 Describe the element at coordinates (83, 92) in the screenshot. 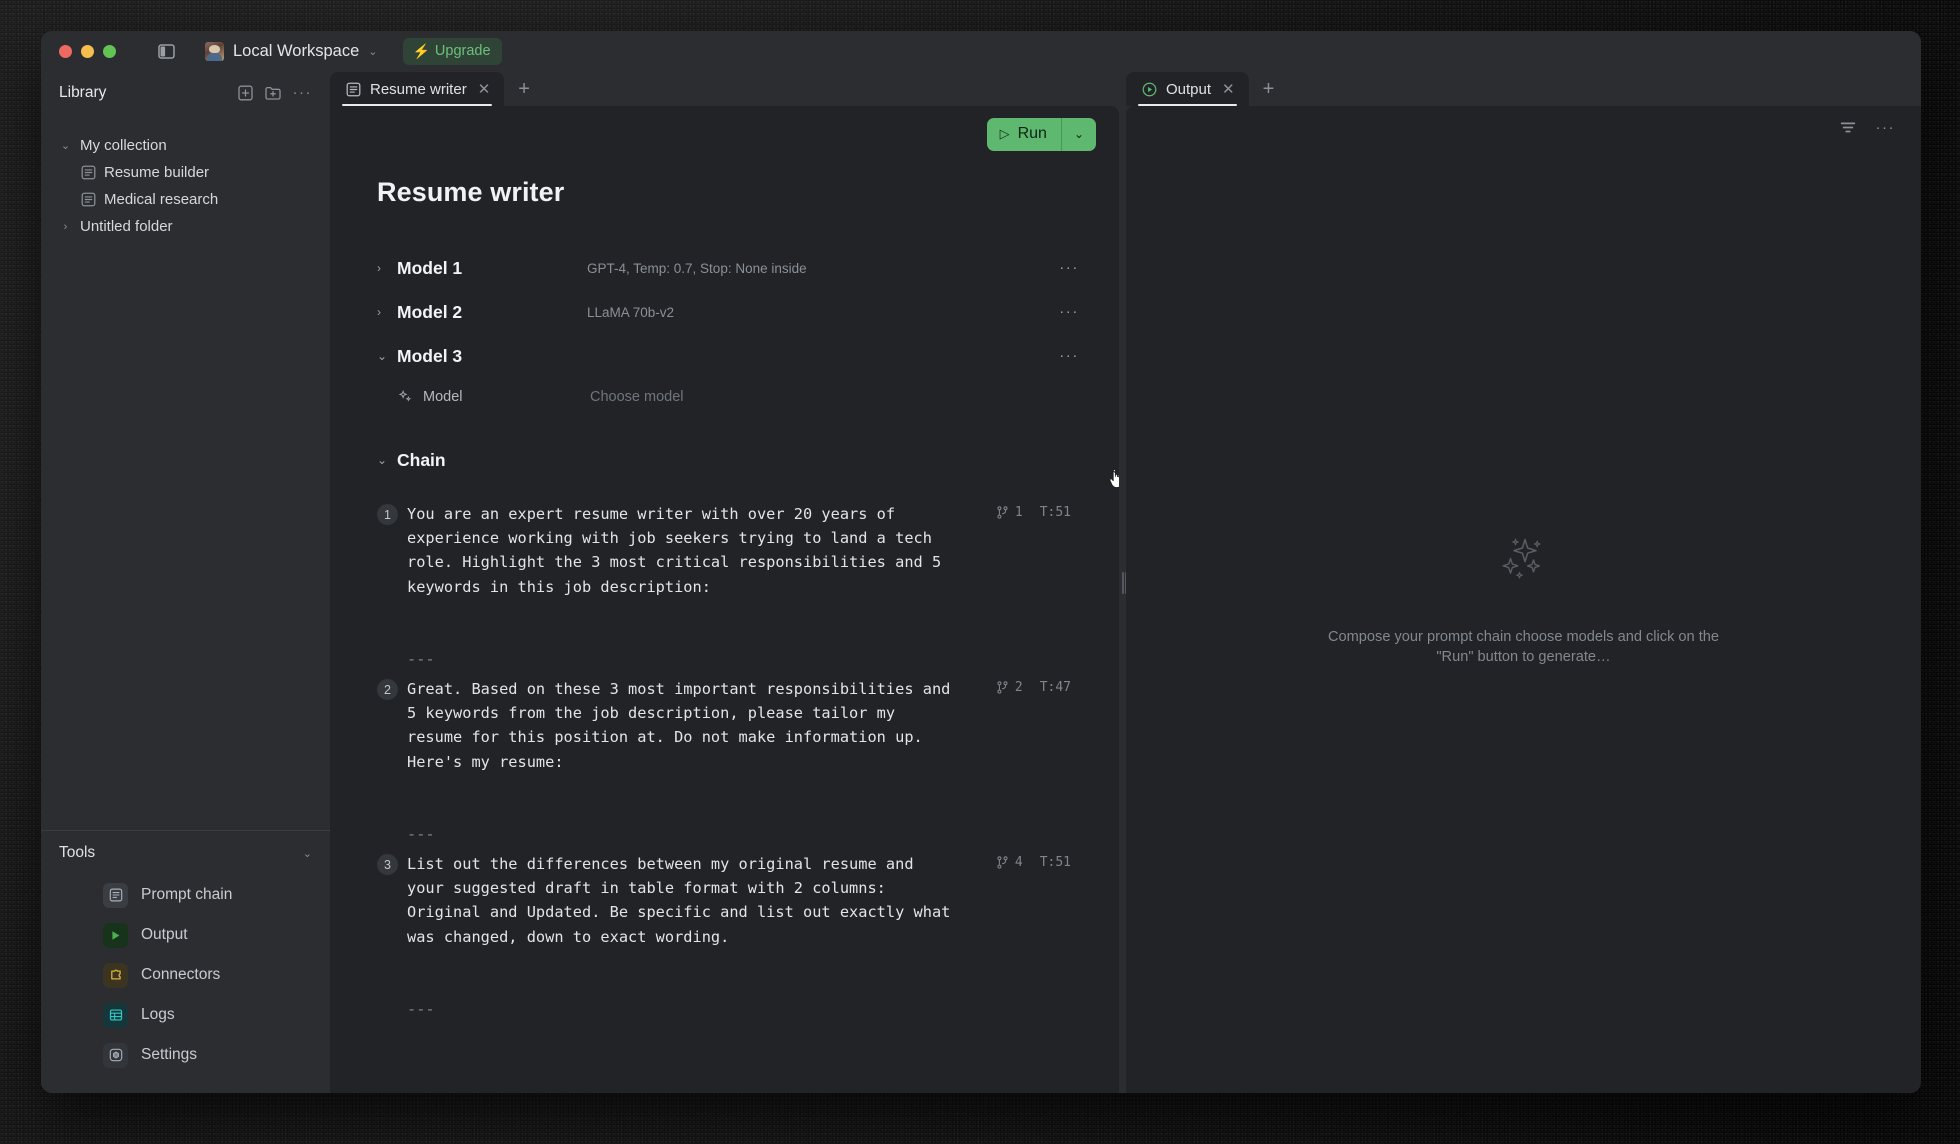

I see `library-title: Library` at that location.